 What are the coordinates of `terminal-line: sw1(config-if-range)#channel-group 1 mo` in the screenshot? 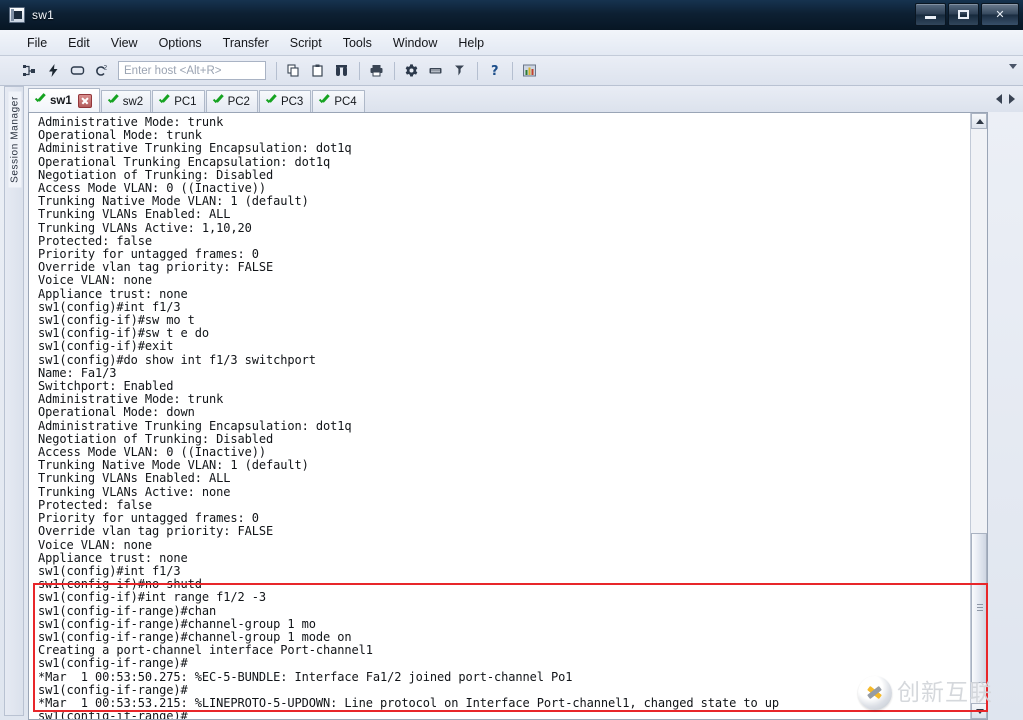 It's located at (177, 623).